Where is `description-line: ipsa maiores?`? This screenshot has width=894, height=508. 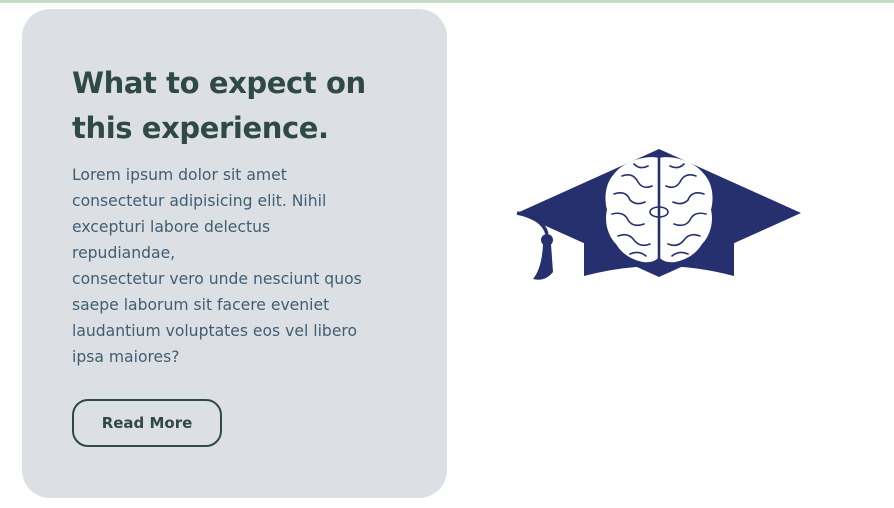 description-line: ipsa maiores? is located at coordinates (126, 357).